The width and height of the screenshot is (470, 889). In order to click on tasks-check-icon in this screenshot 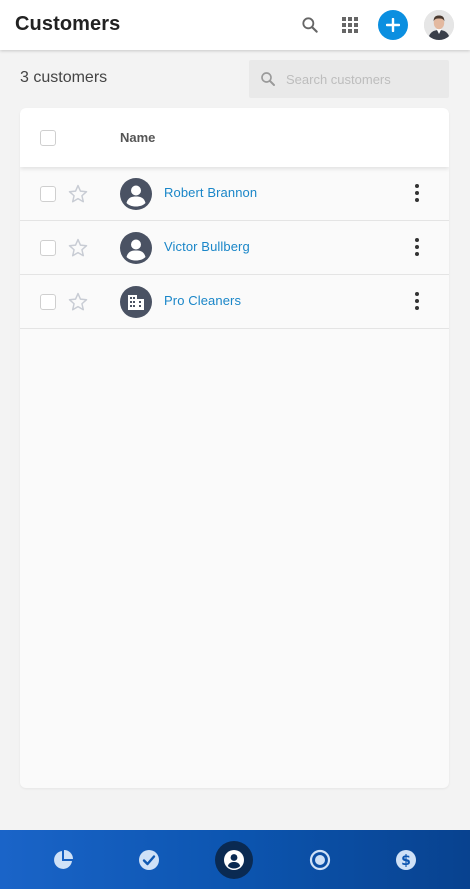, I will do `click(149, 860)`.